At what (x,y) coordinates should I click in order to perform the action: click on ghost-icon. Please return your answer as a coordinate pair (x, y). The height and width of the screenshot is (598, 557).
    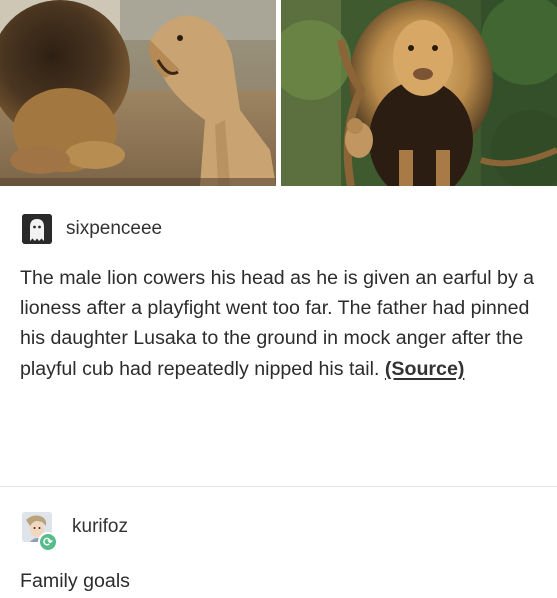
    Looking at the image, I should click on (37, 229).